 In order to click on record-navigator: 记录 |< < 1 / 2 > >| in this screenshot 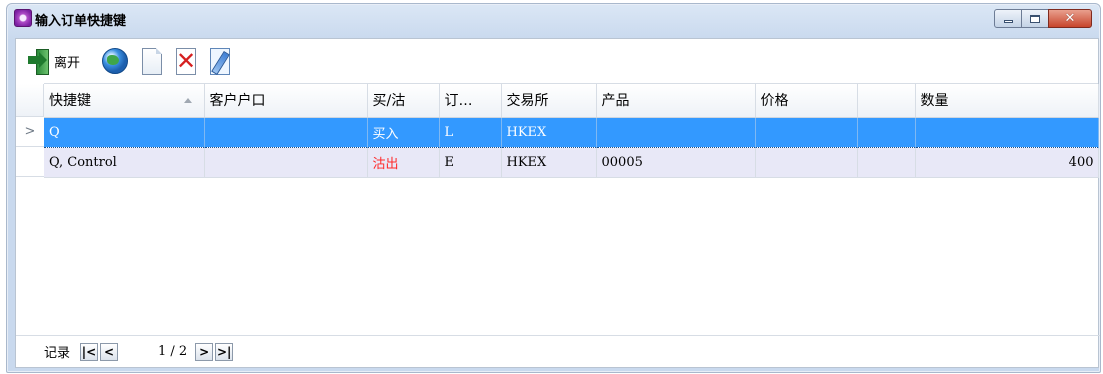, I will do `click(558, 351)`.